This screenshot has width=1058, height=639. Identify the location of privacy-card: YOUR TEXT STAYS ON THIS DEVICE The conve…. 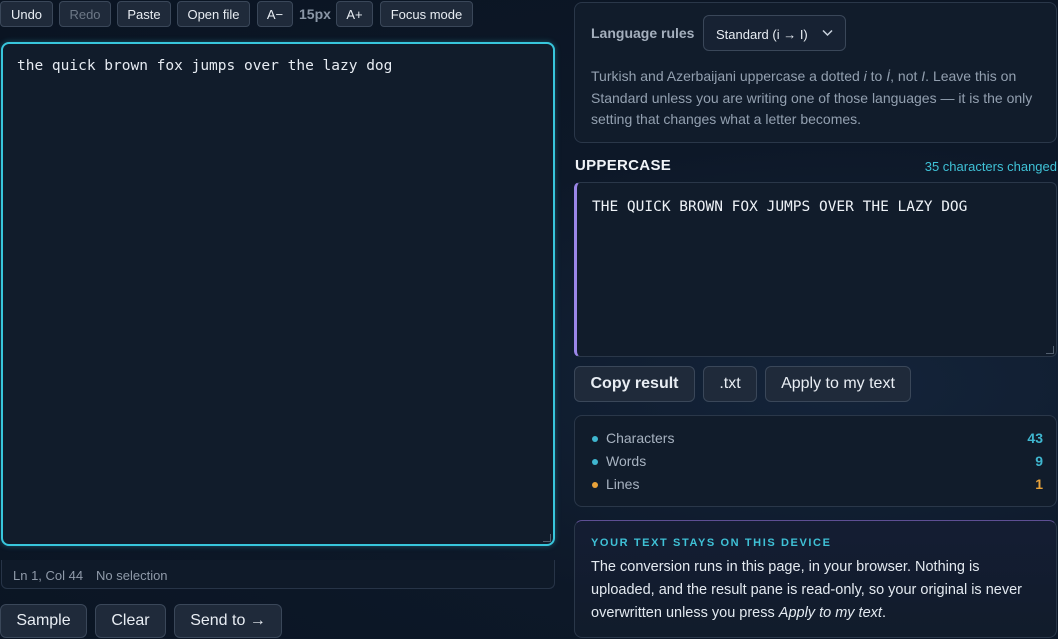
(815, 579).